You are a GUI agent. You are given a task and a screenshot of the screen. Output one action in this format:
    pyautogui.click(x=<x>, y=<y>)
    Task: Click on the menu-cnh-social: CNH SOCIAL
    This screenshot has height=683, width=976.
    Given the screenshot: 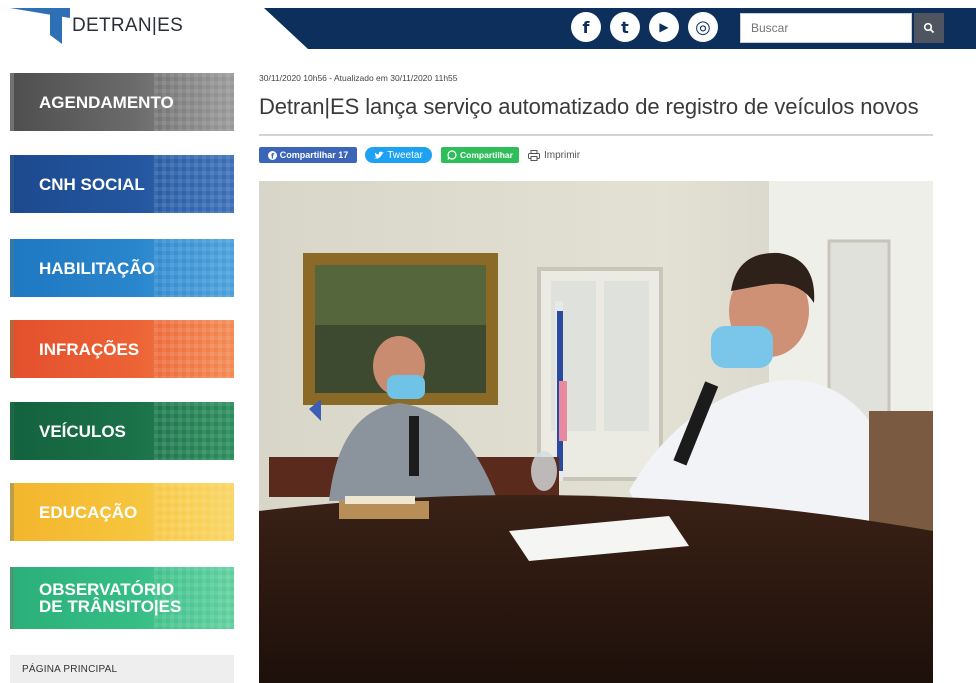 What is the action you would take?
    pyautogui.click(x=122, y=184)
    